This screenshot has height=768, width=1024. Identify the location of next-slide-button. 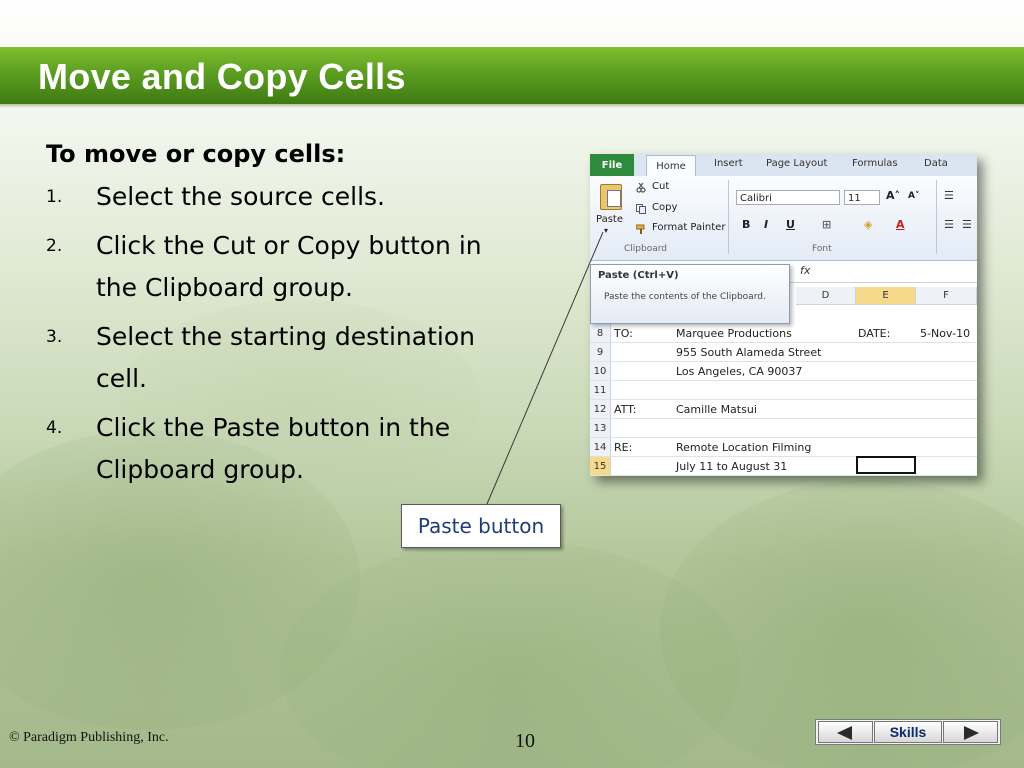
(970, 732).